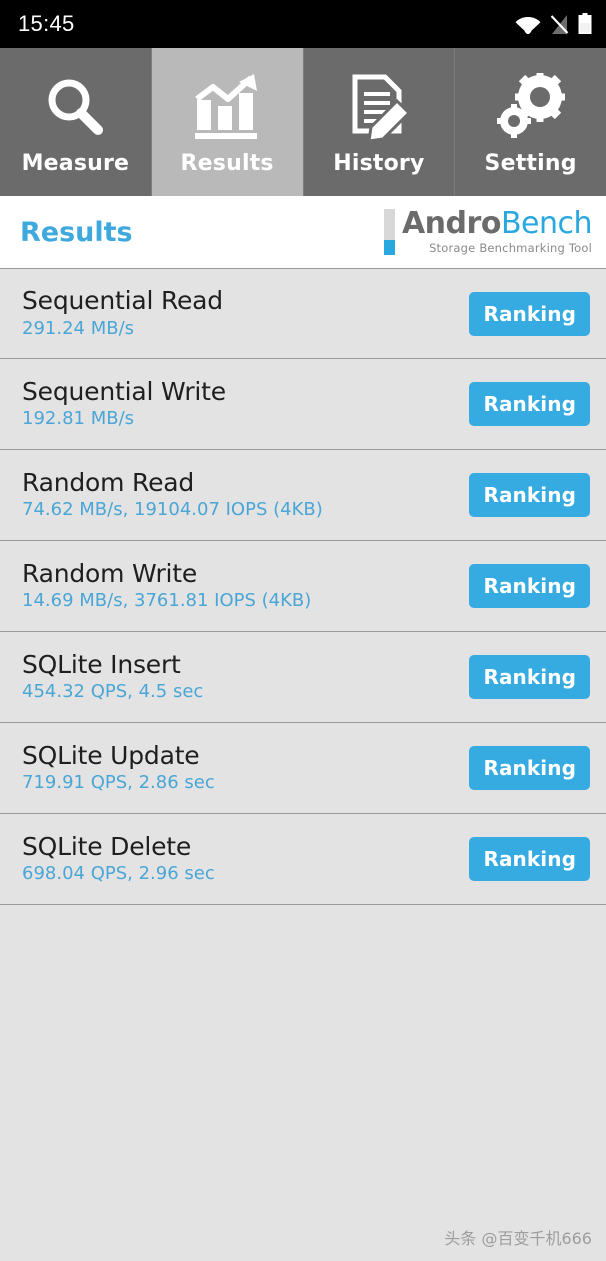  What do you see at coordinates (110, 573) in the screenshot?
I see `result-name: Random Write` at bounding box center [110, 573].